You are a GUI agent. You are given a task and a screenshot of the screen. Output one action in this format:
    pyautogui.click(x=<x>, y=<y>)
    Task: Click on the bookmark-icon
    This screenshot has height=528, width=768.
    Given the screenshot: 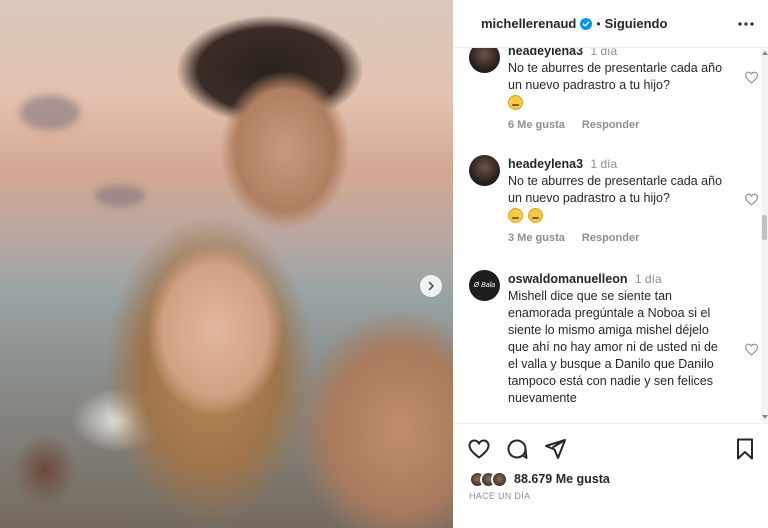 What is the action you would take?
    pyautogui.click(x=745, y=449)
    